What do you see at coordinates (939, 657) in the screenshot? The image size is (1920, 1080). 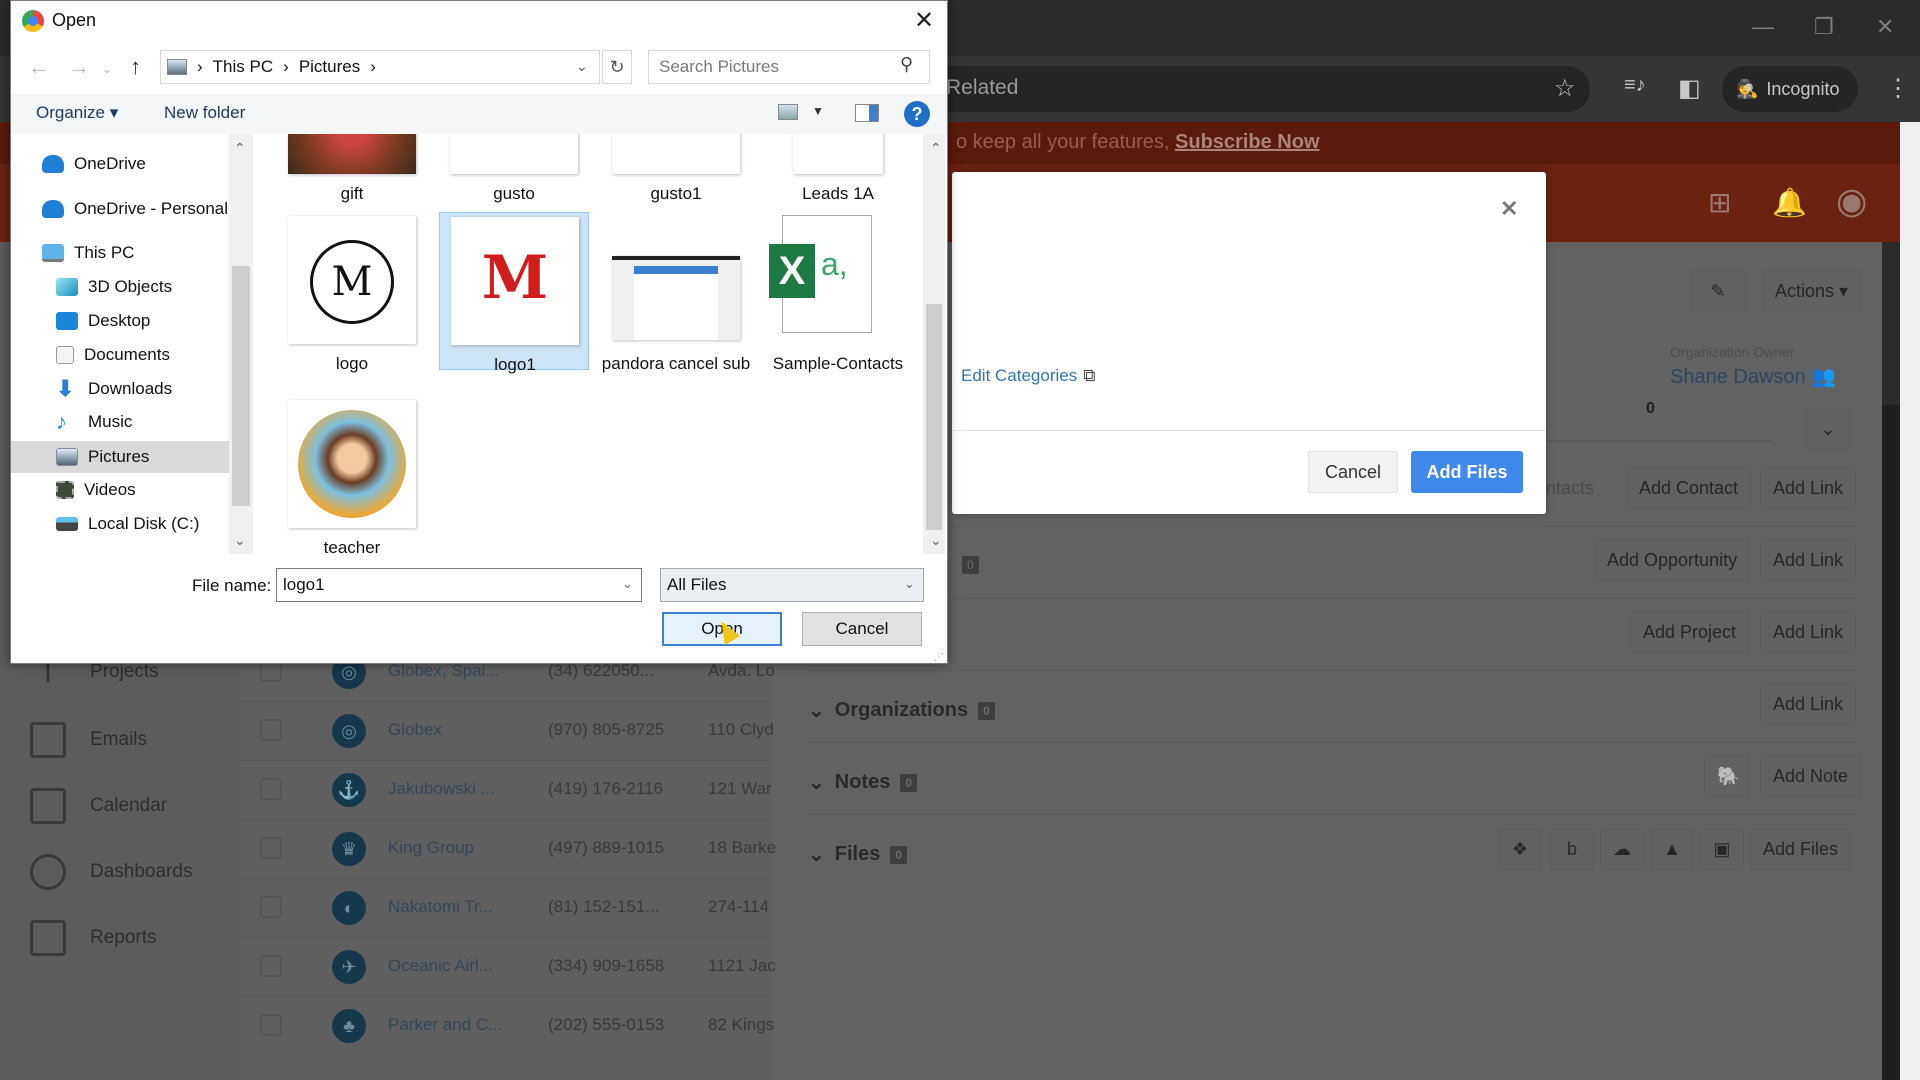 I see `resize-grip-icon: ⋰` at bounding box center [939, 657].